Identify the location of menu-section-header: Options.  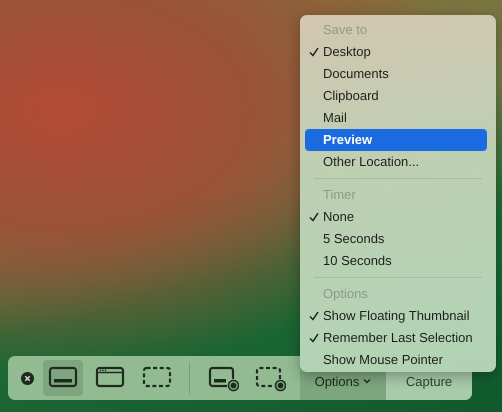
(345, 294).